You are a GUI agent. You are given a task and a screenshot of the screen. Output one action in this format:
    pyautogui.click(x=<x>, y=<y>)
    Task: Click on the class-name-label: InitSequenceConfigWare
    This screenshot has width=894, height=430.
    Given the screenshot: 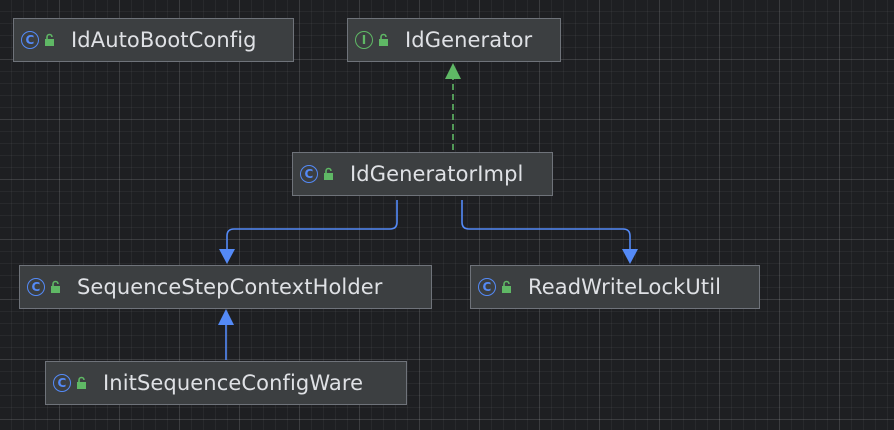 What is the action you would take?
    pyautogui.click(x=233, y=383)
    